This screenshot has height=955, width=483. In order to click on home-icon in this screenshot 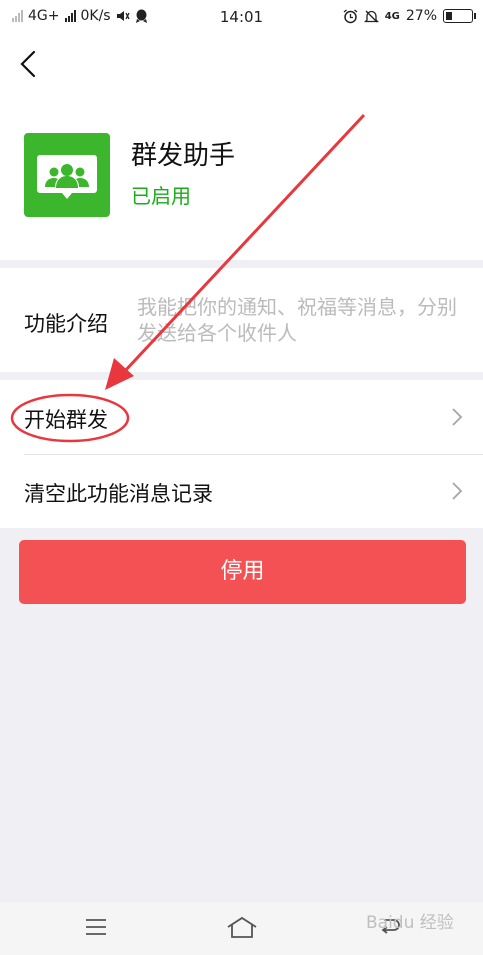, I will do `click(242, 927)`.